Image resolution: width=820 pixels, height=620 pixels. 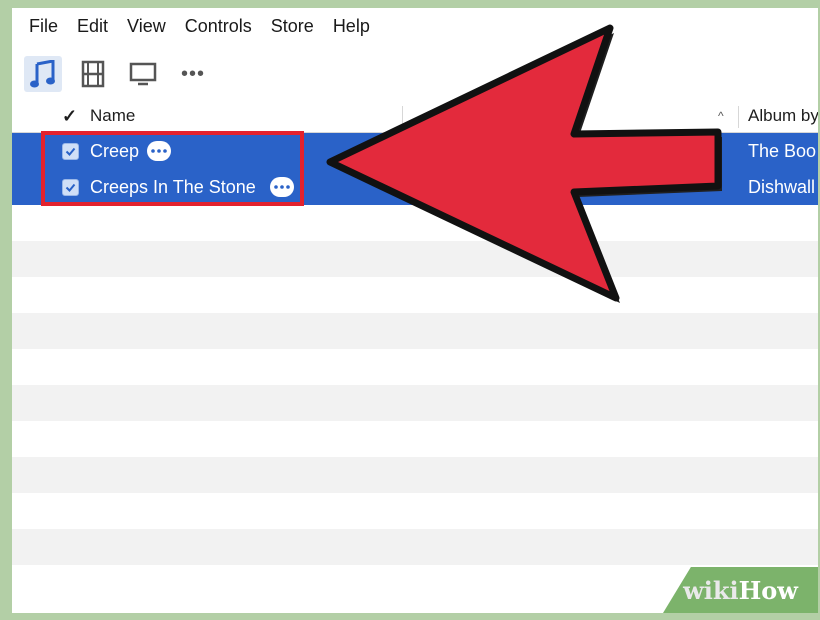 What do you see at coordinates (218, 26) in the screenshot?
I see `menu-controls: Controls` at bounding box center [218, 26].